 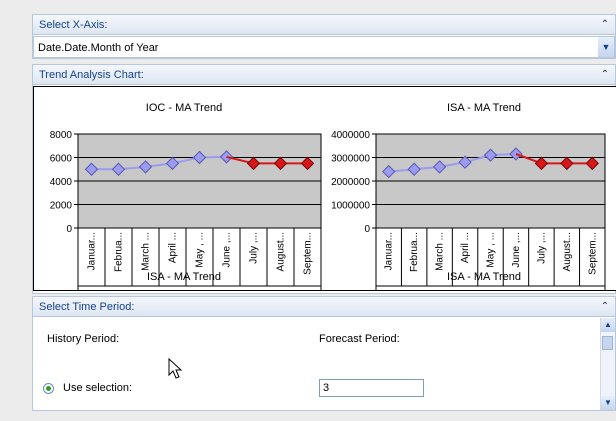 I want to click on chevron-down-icon: ▼, so click(x=606, y=47).